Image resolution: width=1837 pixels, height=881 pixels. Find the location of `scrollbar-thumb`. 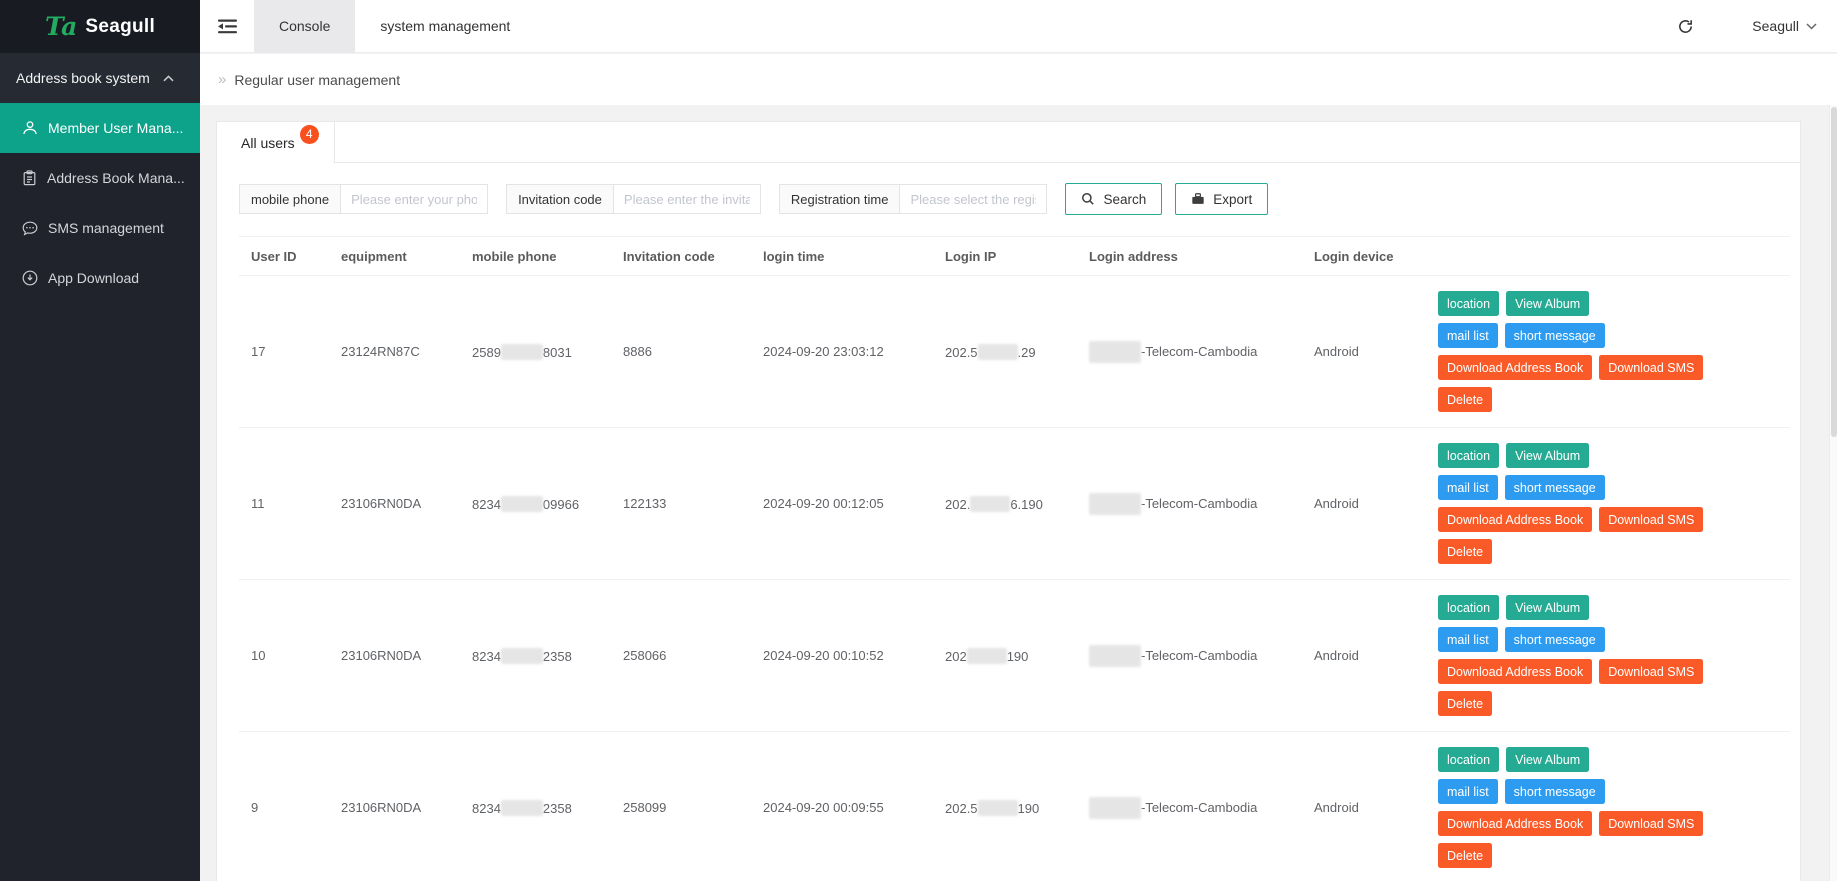

scrollbar-thumb is located at coordinates (1834, 272).